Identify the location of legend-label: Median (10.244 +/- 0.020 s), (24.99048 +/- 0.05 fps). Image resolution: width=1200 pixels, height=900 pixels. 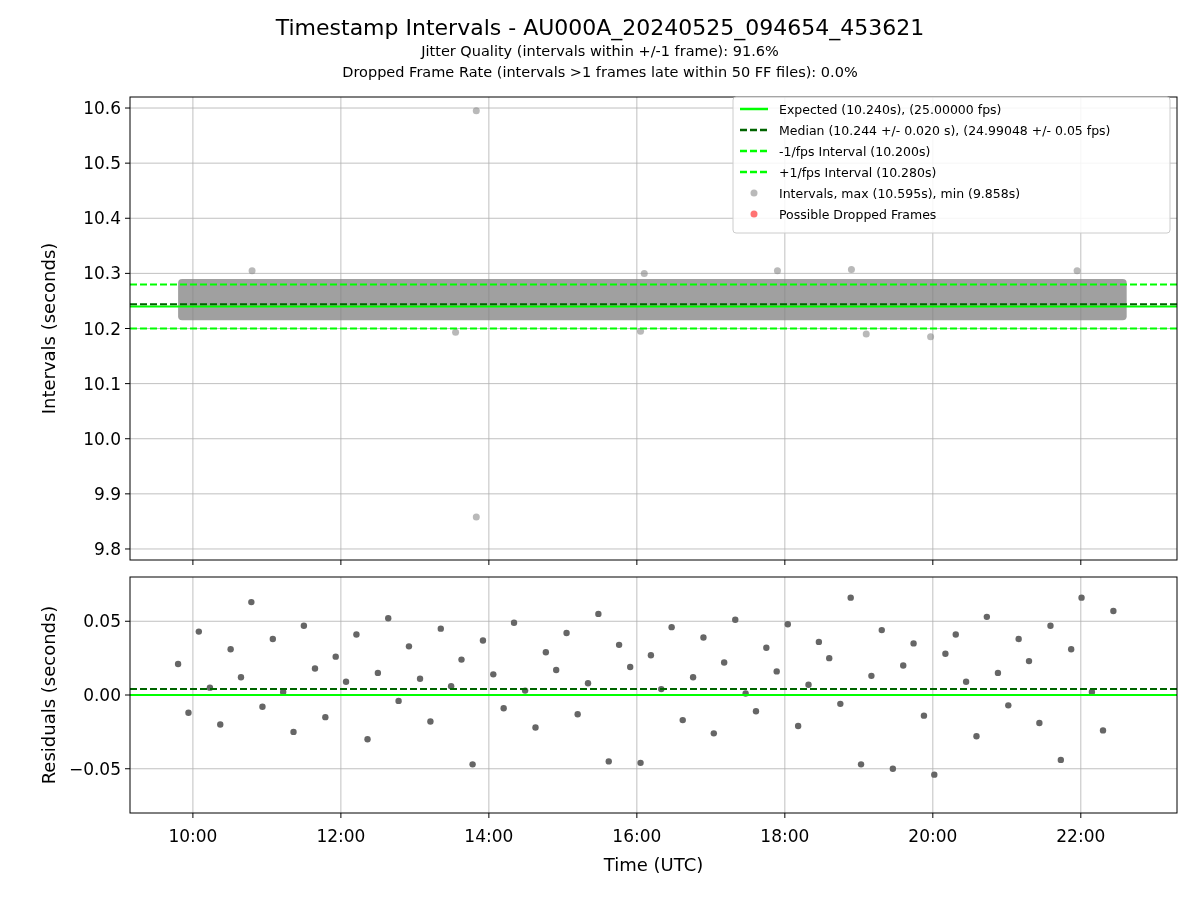
(945, 130).